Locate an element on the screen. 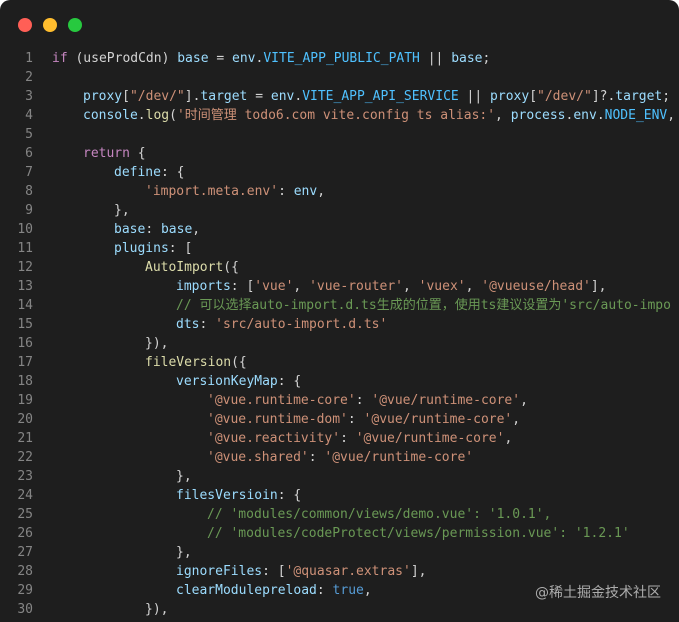 This screenshot has height=622, width=679. code-token: ignoreFiles is located at coordinates (219, 571).